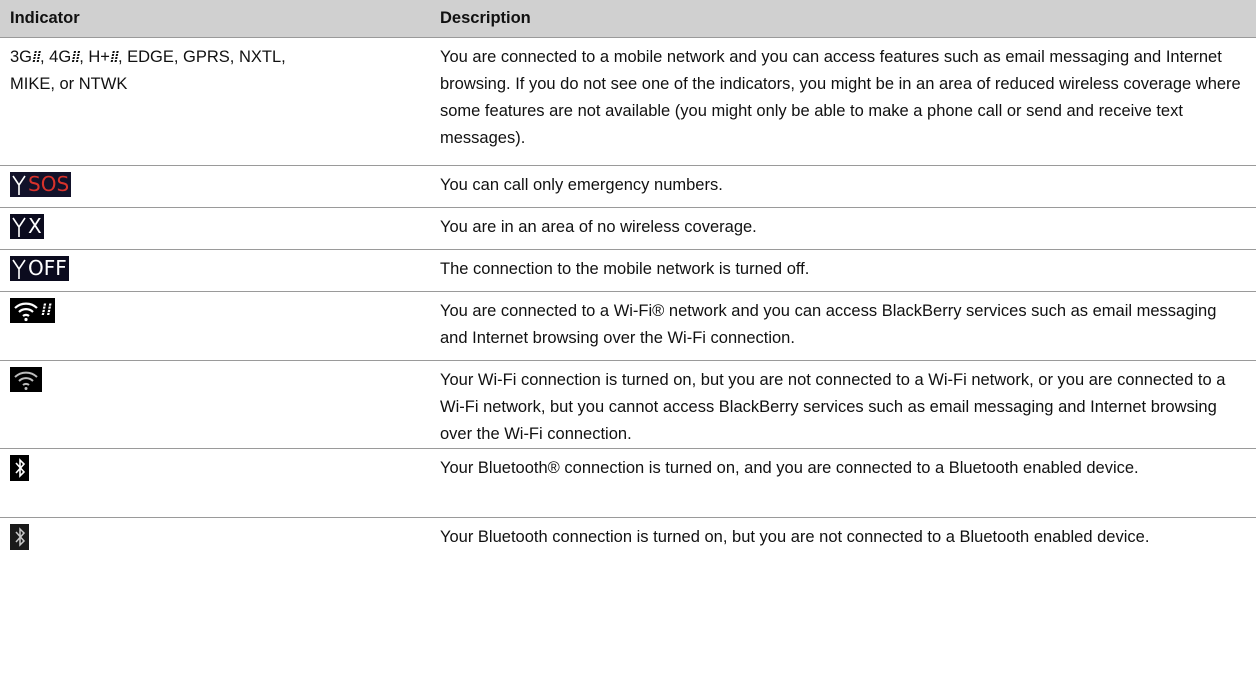 The width and height of the screenshot is (1256, 679). What do you see at coordinates (41, 184) in the screenshot?
I see `antenna-sos-icon: SOS` at bounding box center [41, 184].